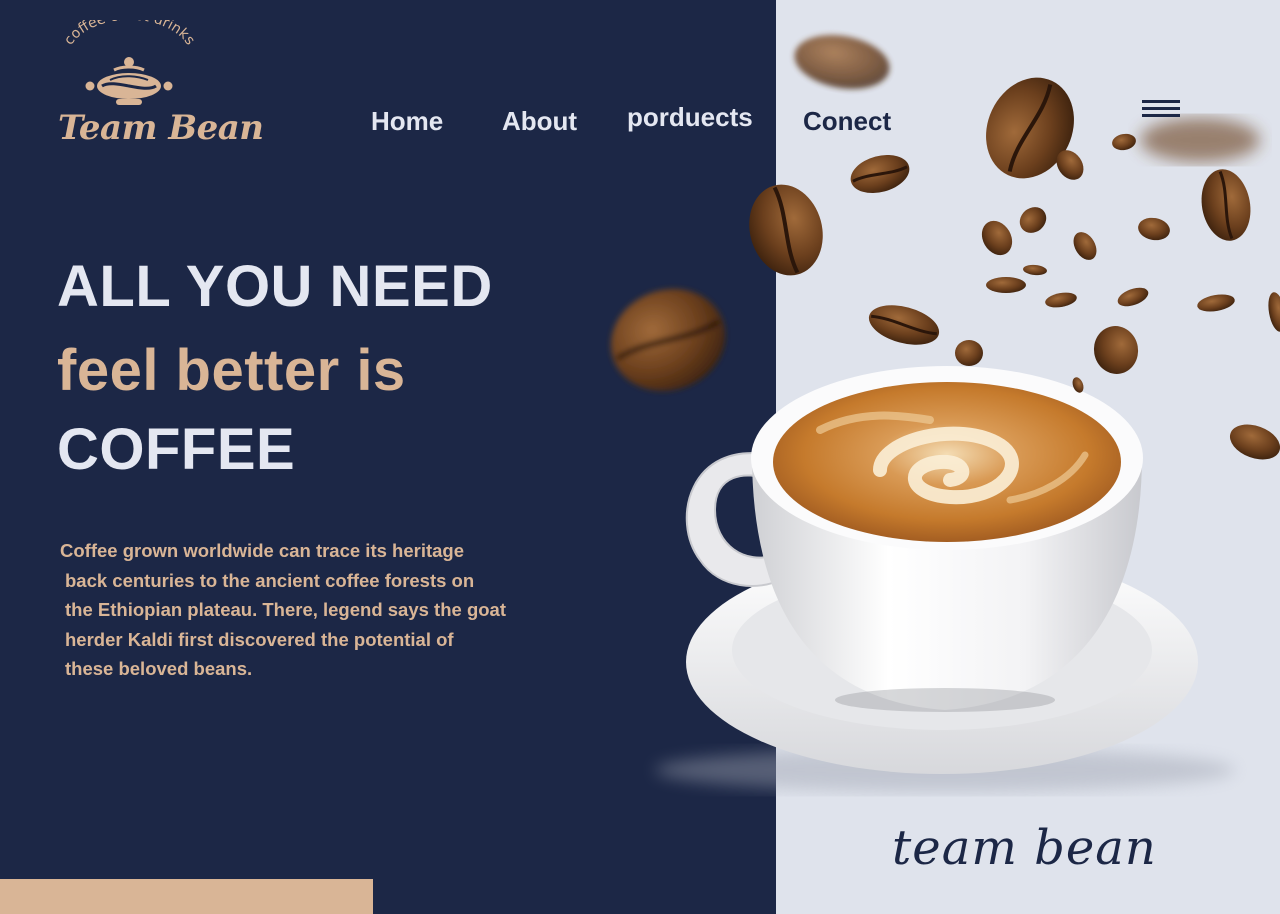  Describe the element at coordinates (1024, 848) in the screenshot. I see `team-bean-signature: team bean` at that location.